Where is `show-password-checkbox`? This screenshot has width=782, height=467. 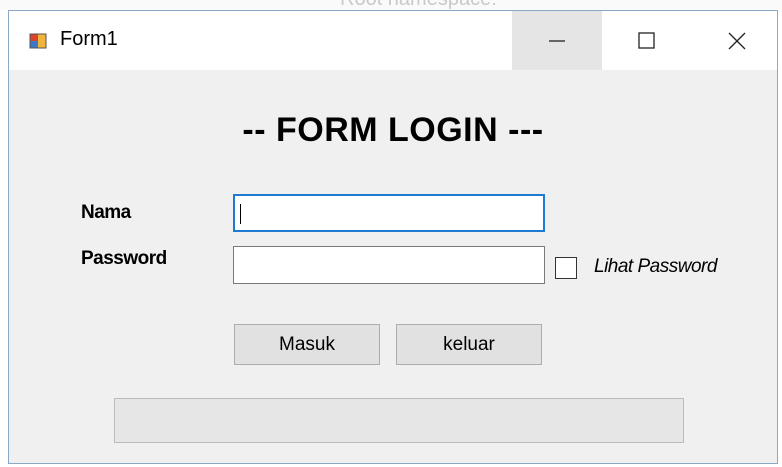 show-password-checkbox is located at coordinates (566, 268).